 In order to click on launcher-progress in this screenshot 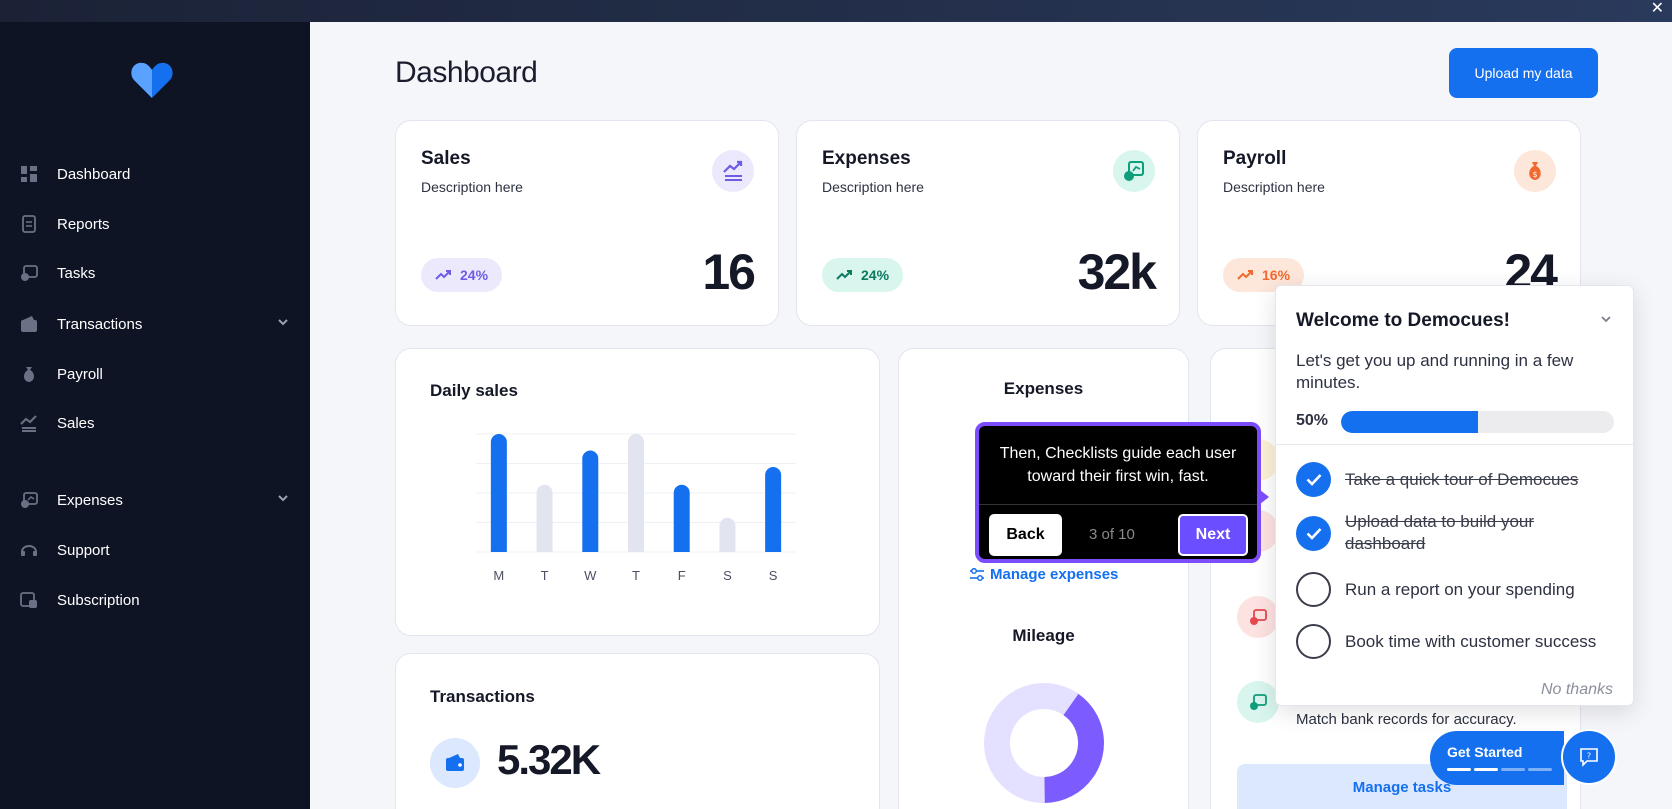, I will do `click(1499, 769)`.